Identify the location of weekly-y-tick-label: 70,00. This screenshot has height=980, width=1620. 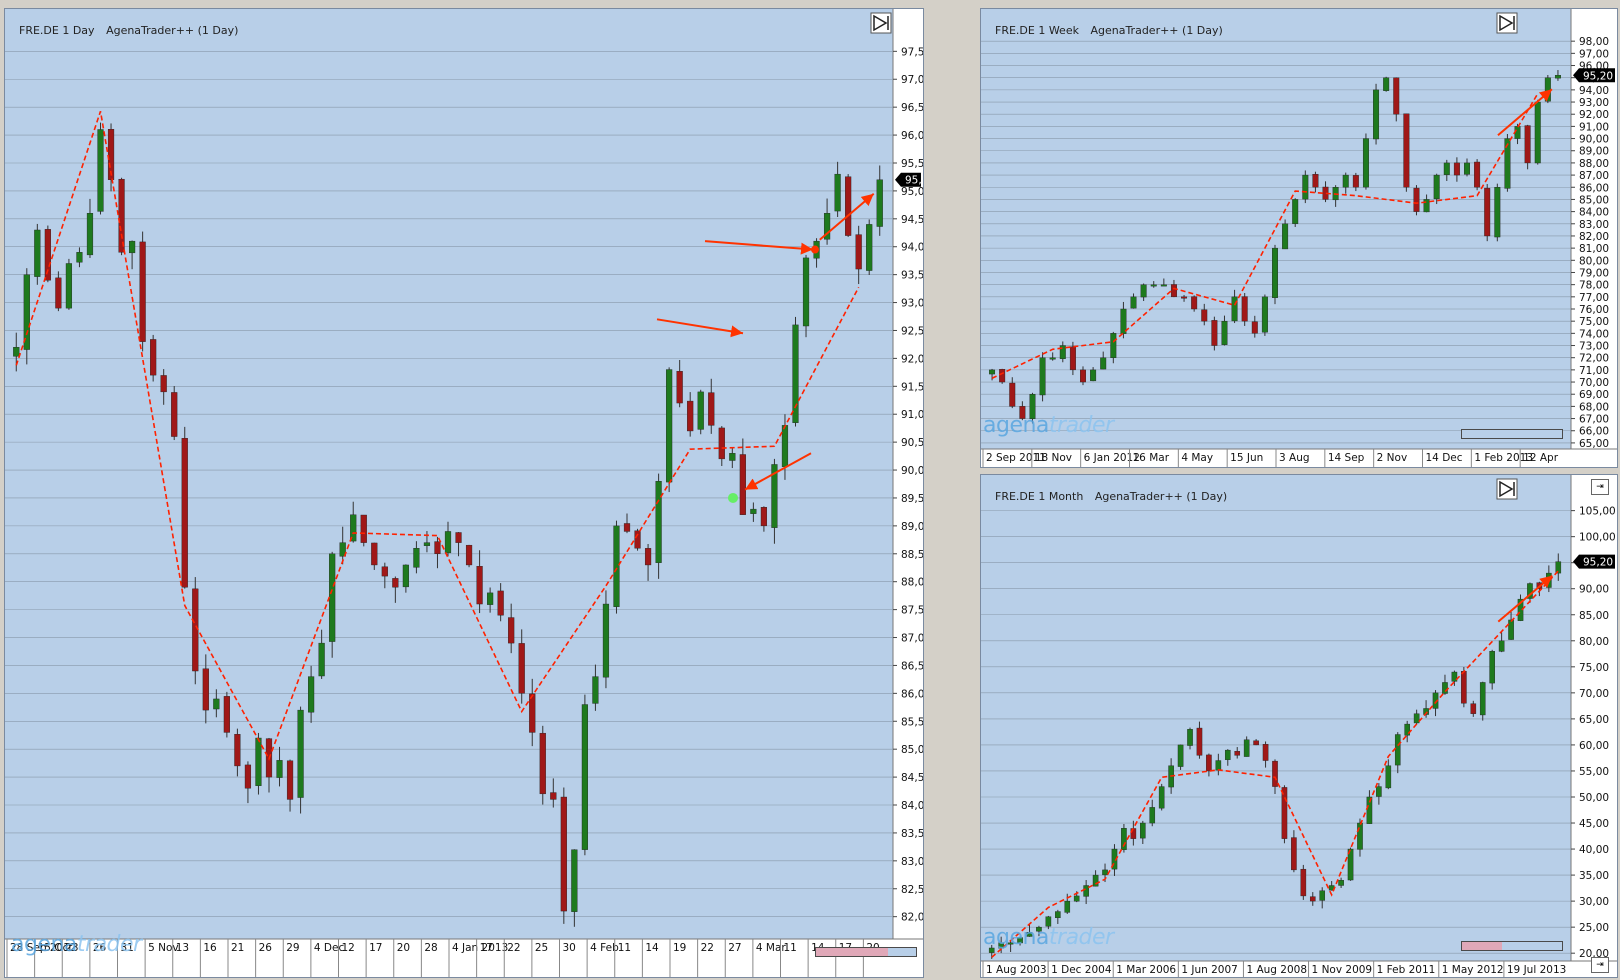
(1594, 383).